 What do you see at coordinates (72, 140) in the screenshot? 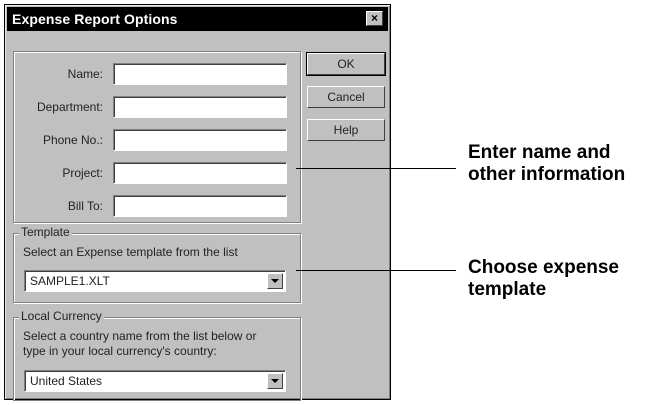
I see `phone-label: Phone No.:` at bounding box center [72, 140].